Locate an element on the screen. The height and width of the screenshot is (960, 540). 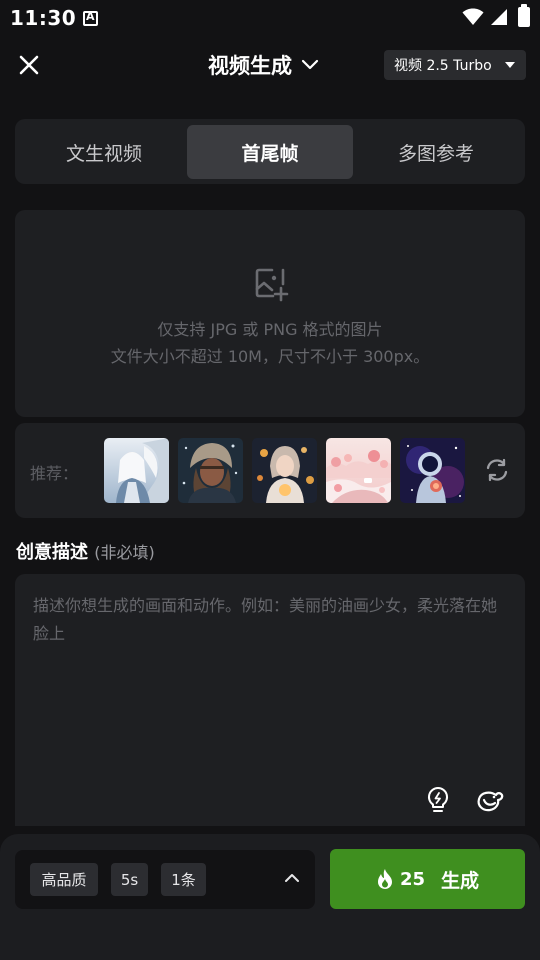
status-time: 11:30 is located at coordinates (43, 18).